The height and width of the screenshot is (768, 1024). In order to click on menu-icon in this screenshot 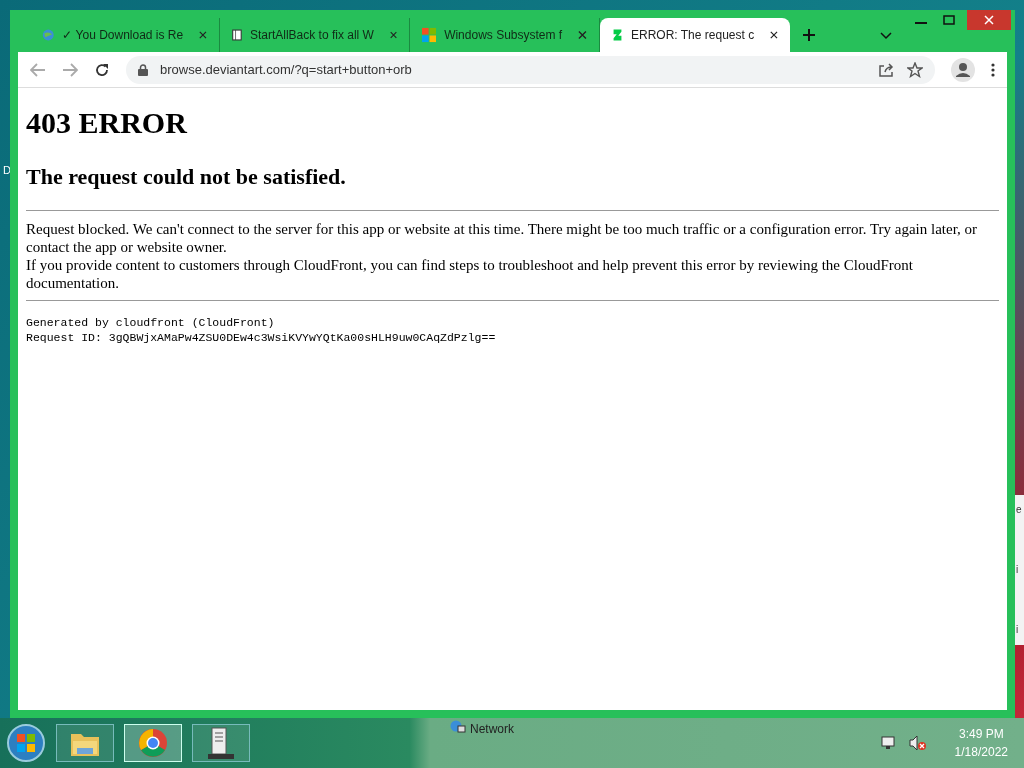, I will do `click(993, 69)`.